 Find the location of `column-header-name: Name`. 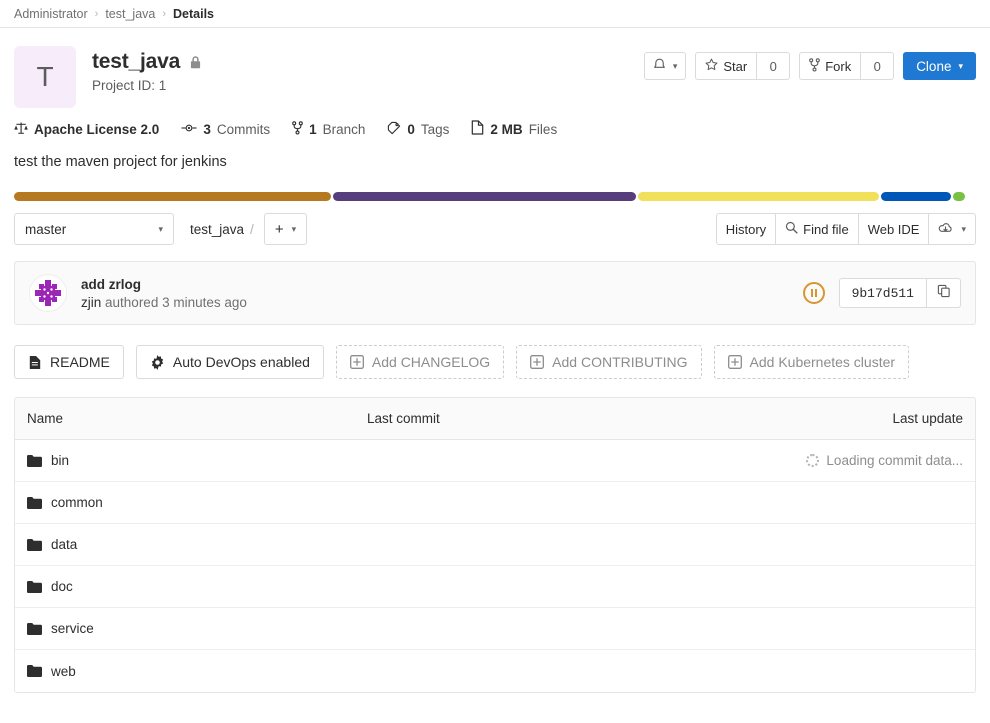

column-header-name: Name is located at coordinates (45, 418).